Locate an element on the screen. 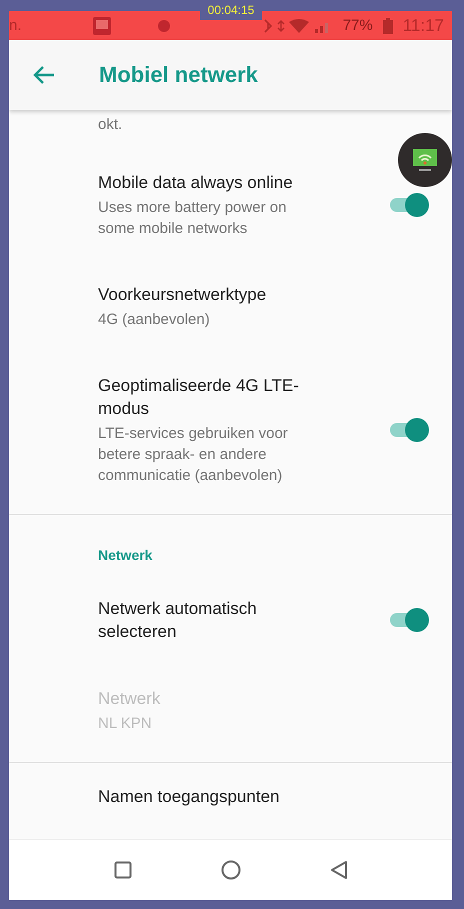  setting-summary: NL KPN is located at coordinates (125, 724).